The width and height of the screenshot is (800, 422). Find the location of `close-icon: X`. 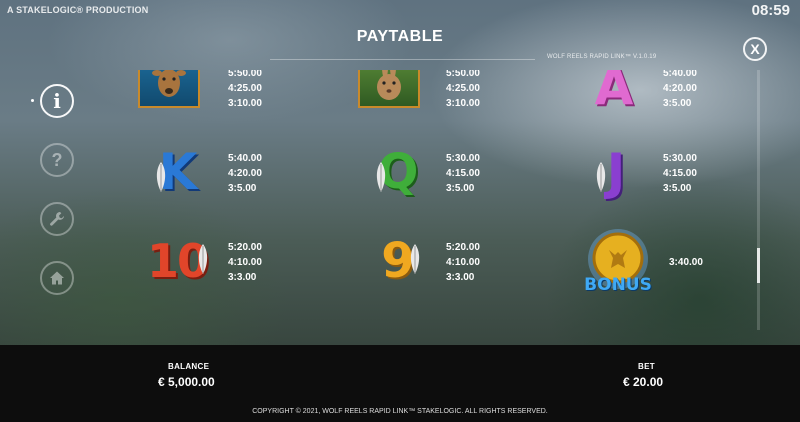

close-icon: X is located at coordinates (755, 49).